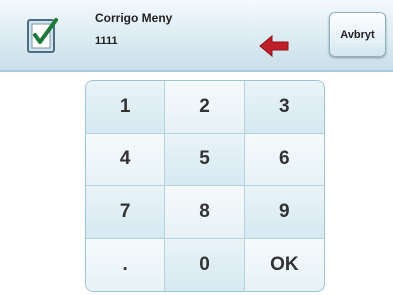  What do you see at coordinates (126, 264) in the screenshot?
I see `key-decimal: .` at bounding box center [126, 264].